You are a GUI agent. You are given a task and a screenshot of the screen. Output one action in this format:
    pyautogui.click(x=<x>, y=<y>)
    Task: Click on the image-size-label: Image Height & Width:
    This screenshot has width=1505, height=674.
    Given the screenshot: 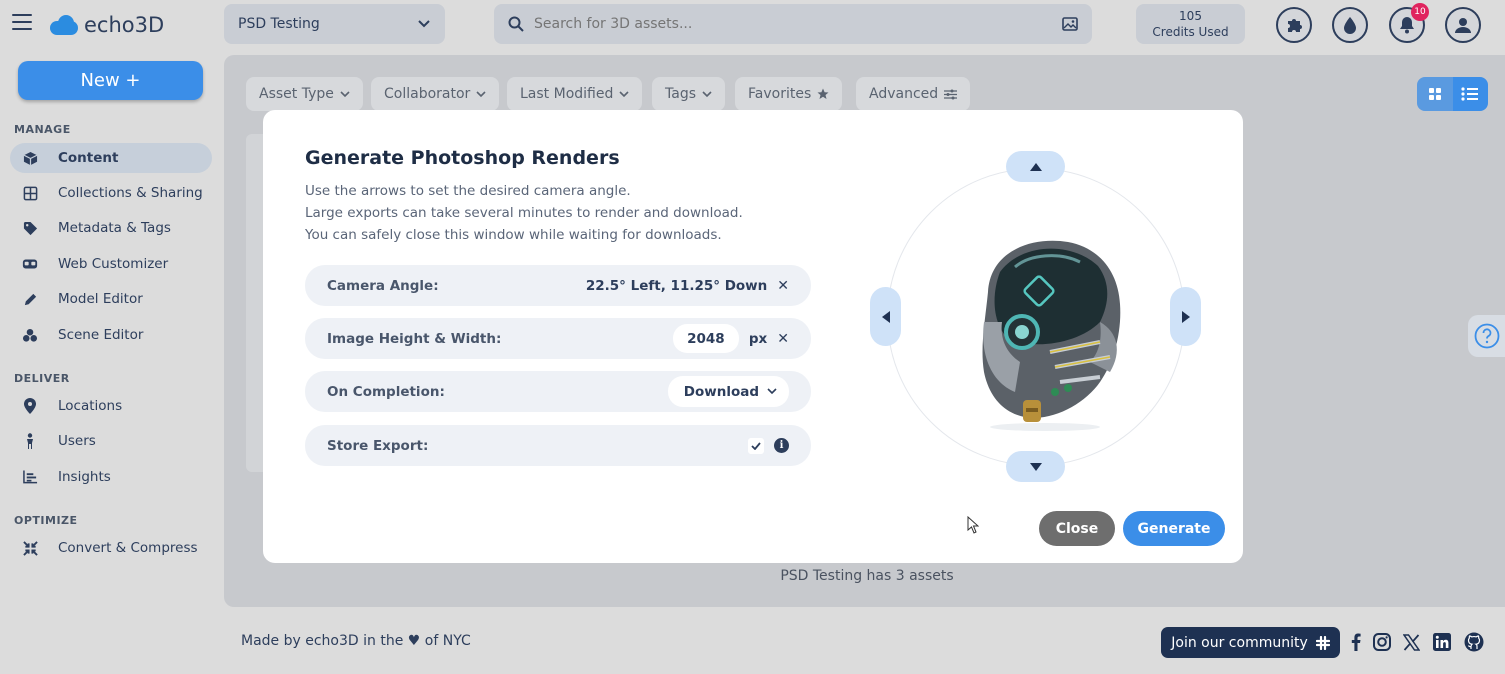 What is the action you would take?
    pyautogui.click(x=414, y=338)
    